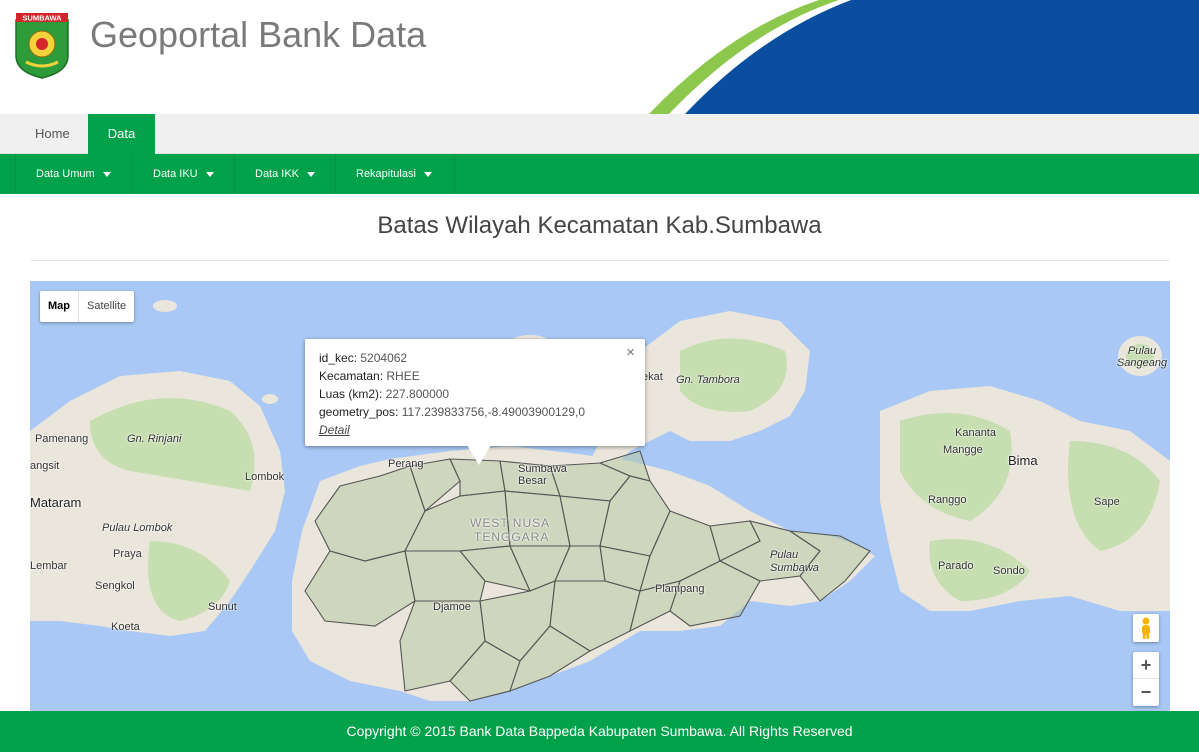 The width and height of the screenshot is (1199, 752). Describe the element at coordinates (417, 394) in the screenshot. I see `popup-value: 227.800000` at that location.